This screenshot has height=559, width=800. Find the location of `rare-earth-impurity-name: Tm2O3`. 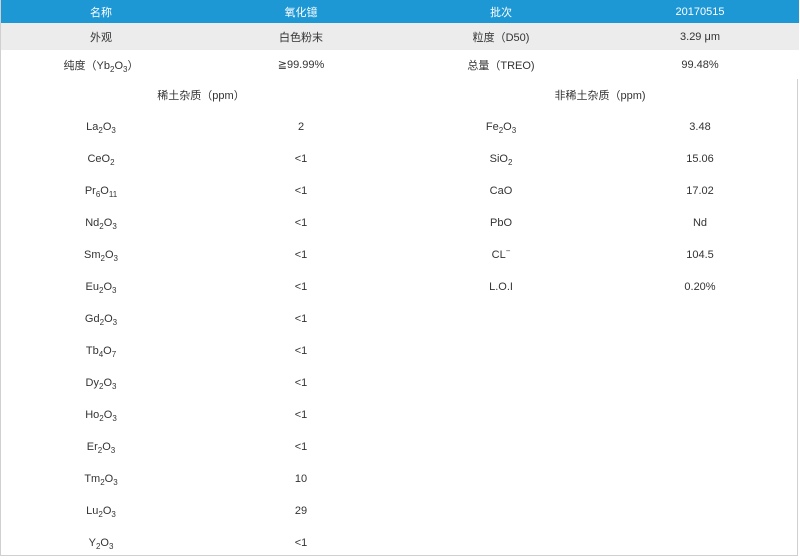

rare-earth-impurity-name: Tm2O3 is located at coordinates (101, 480).